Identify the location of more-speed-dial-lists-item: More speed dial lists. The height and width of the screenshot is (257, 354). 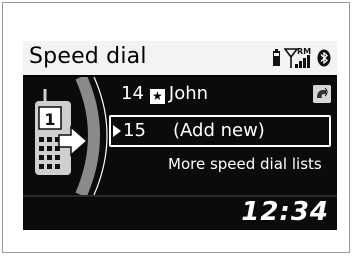
(245, 164).